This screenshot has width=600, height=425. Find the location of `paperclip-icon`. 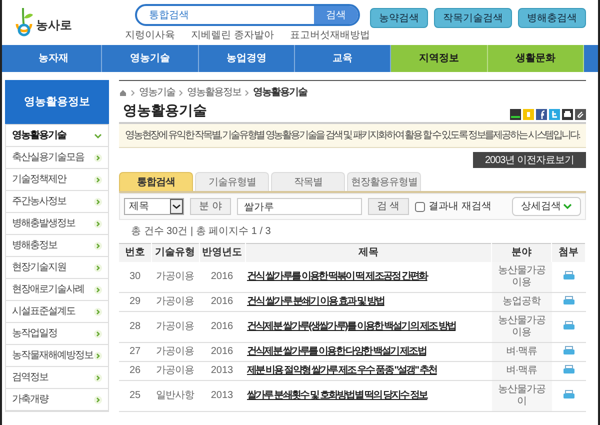

paperclip-icon is located at coordinates (580, 114).